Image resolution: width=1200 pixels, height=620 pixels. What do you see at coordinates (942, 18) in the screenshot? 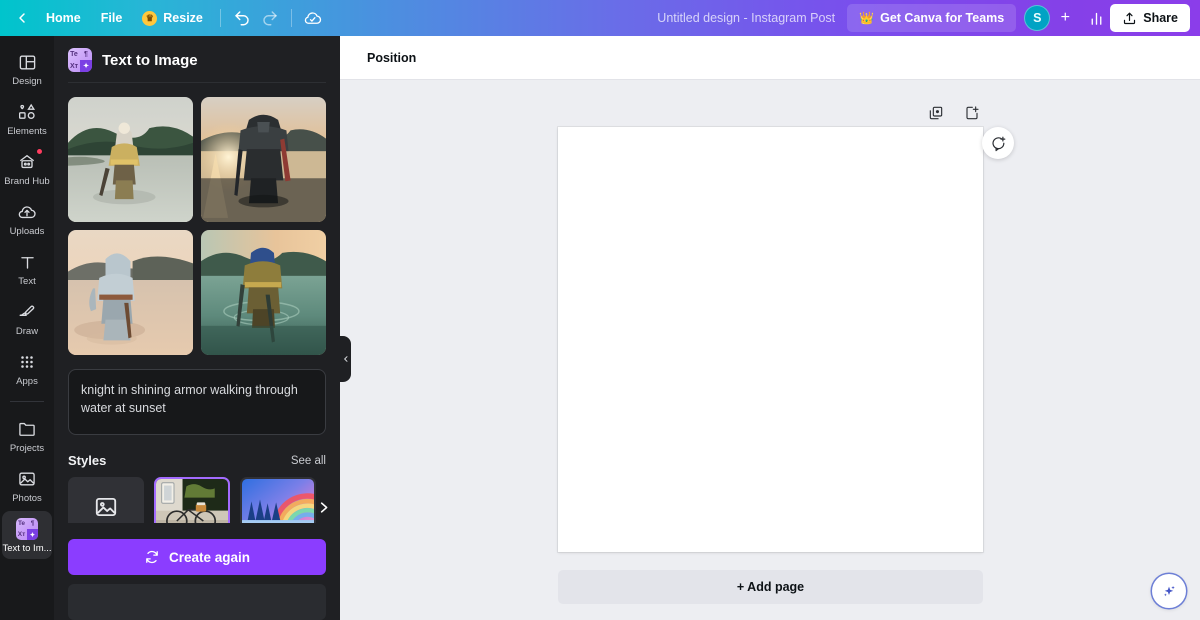
I see `teams-label: Get Canva for Teams` at bounding box center [942, 18].